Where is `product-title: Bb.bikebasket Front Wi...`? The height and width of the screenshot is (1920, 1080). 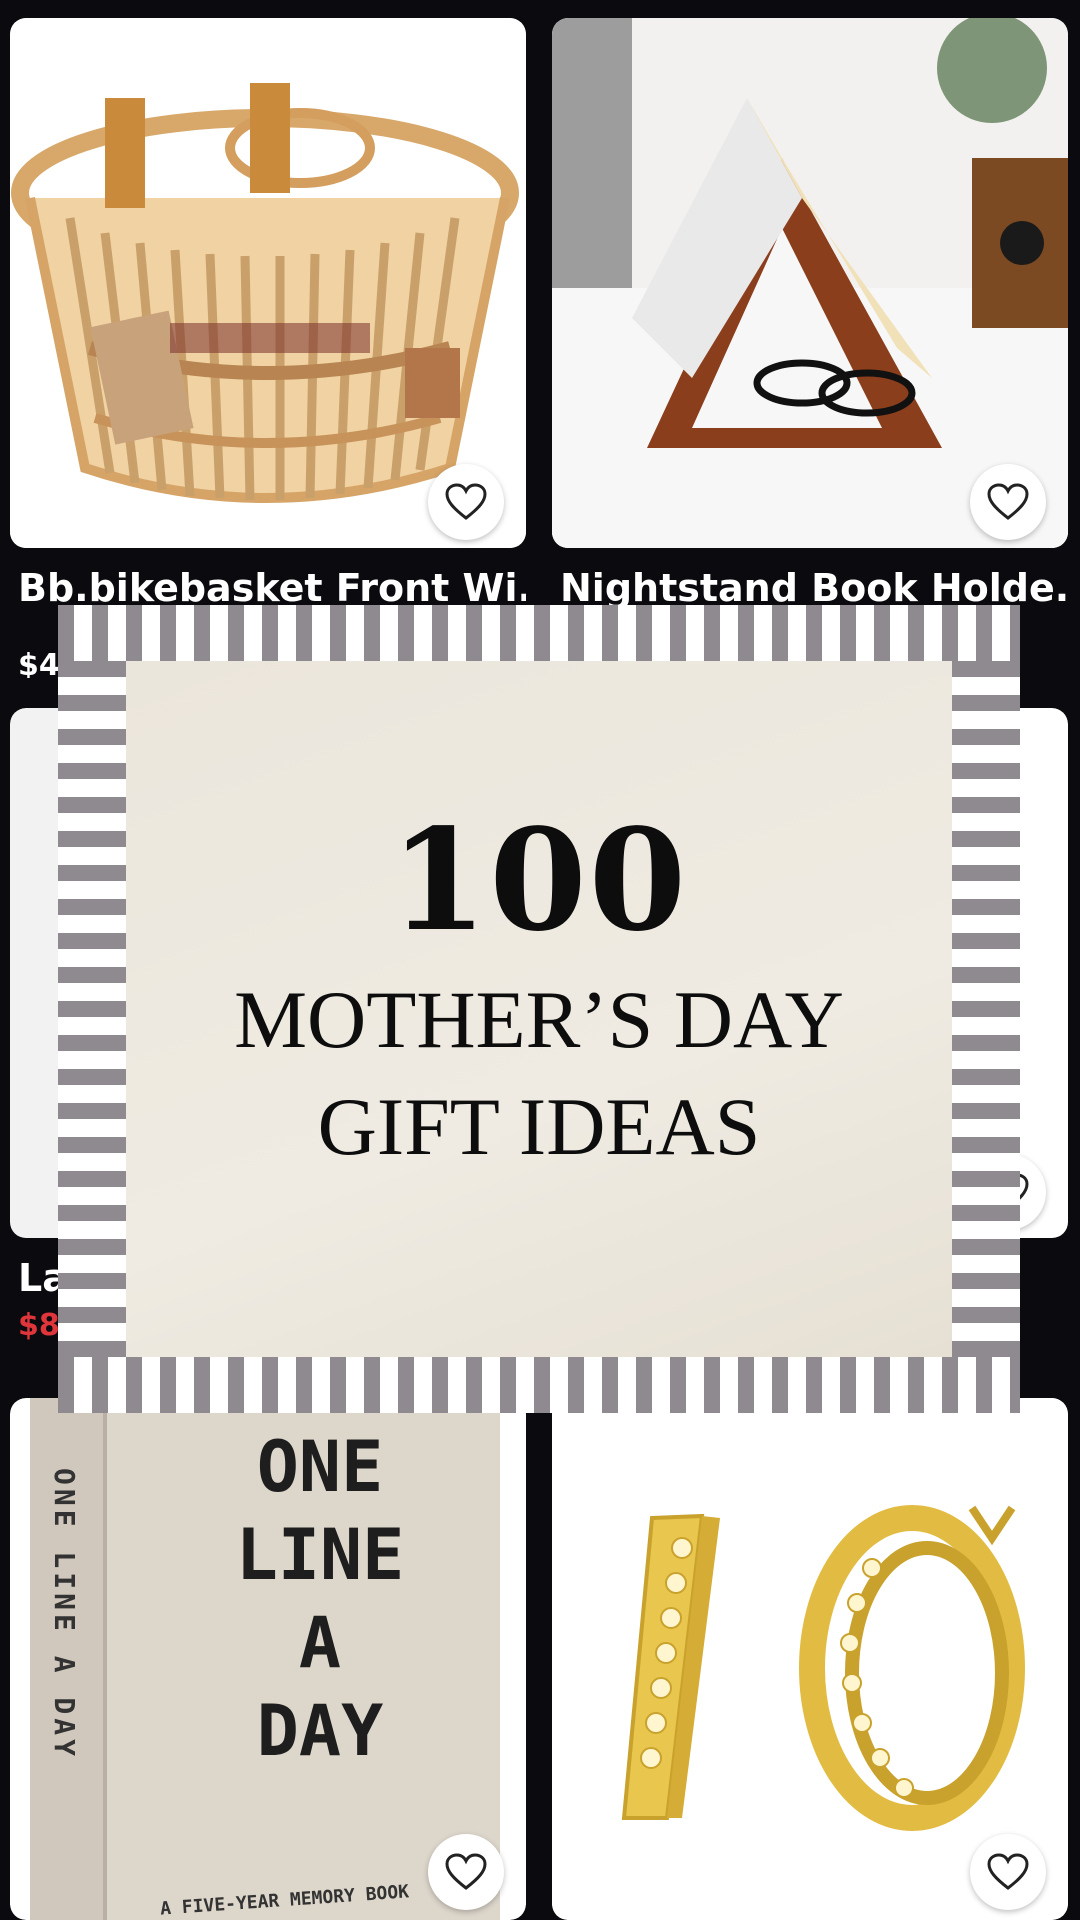 product-title: Bb.bikebasket Front Wi... is located at coordinates (272, 588).